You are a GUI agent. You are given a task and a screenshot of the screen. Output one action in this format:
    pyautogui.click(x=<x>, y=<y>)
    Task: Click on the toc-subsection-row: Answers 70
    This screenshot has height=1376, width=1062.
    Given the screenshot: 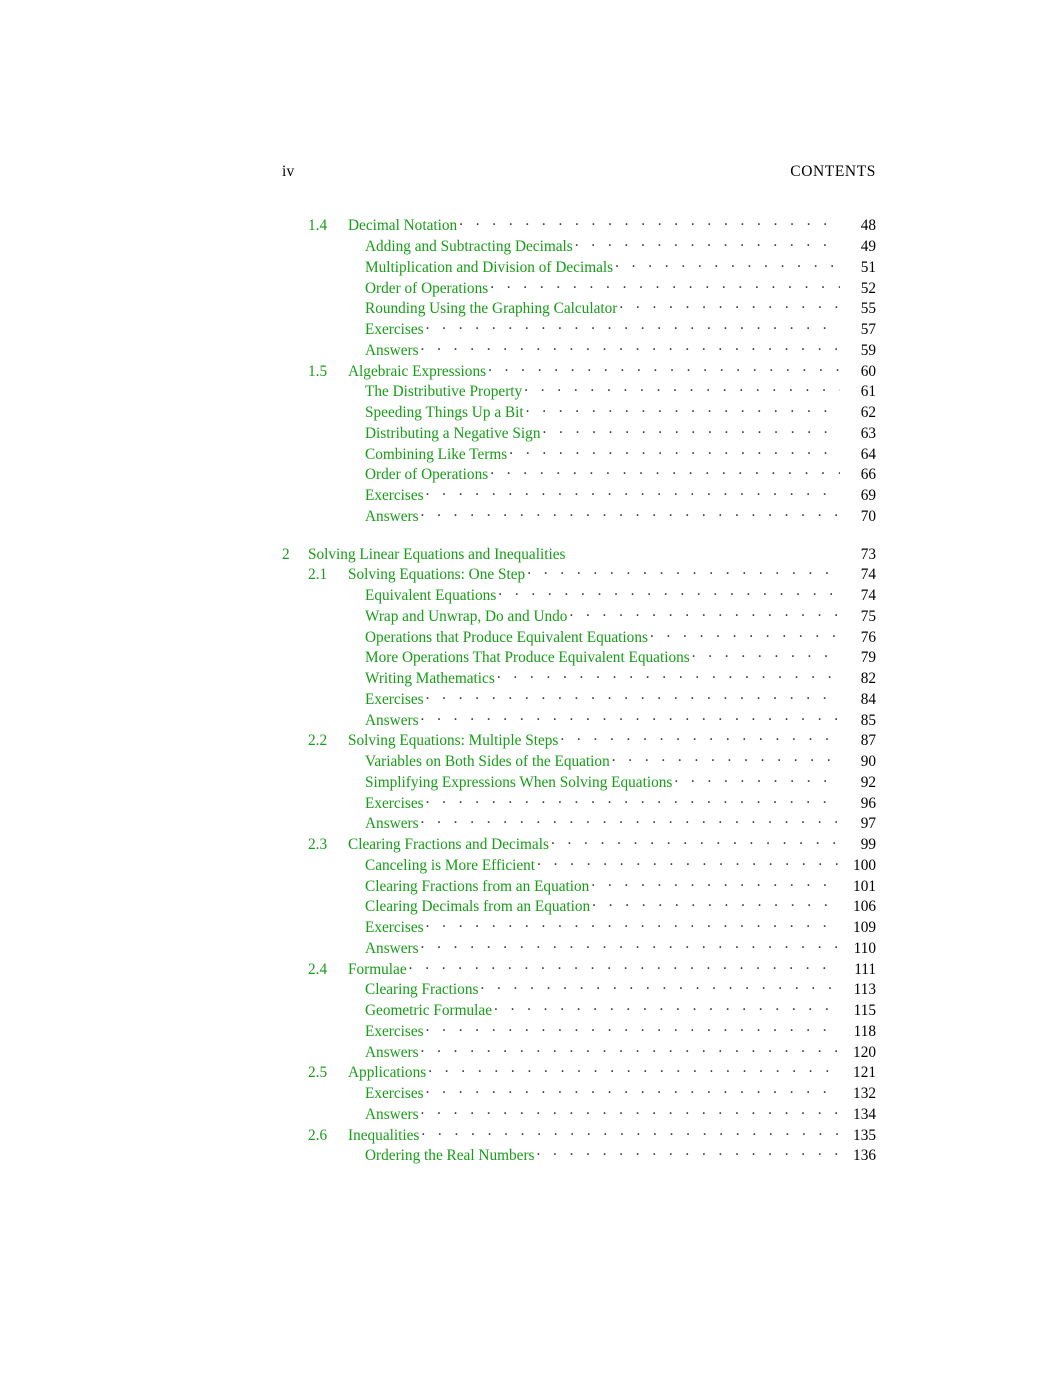 What is the action you would take?
    pyautogui.click(x=579, y=516)
    